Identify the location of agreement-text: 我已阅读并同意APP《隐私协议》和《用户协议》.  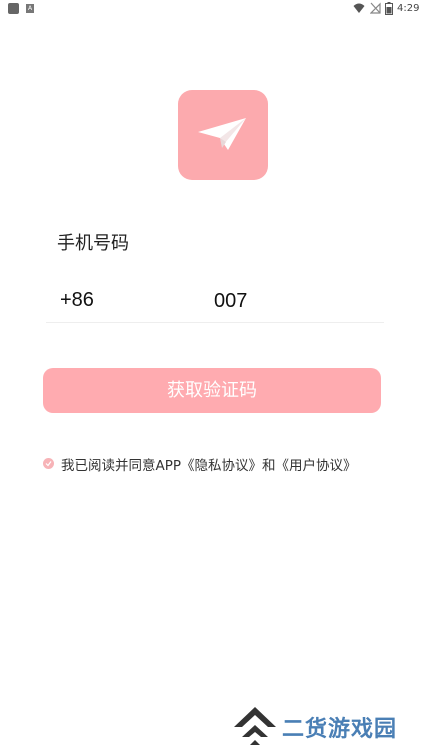
(209, 464).